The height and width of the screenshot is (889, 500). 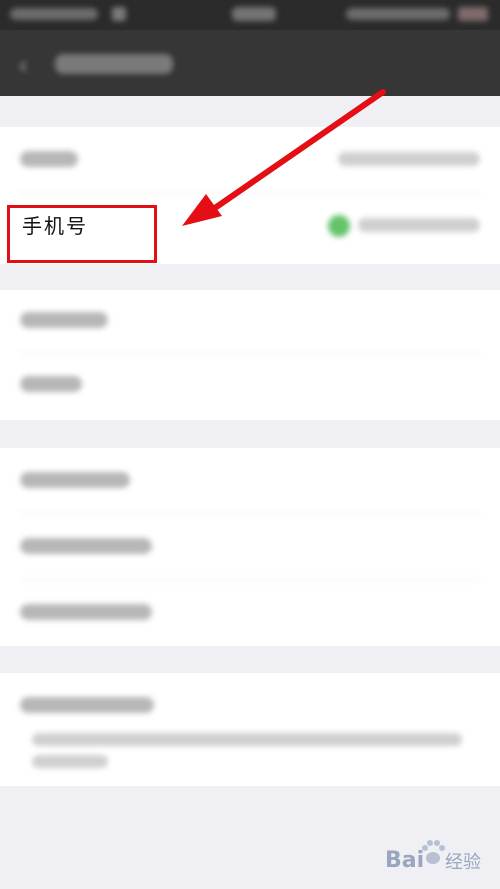 What do you see at coordinates (405, 860) in the screenshot?
I see `watermark-brand: Bai` at bounding box center [405, 860].